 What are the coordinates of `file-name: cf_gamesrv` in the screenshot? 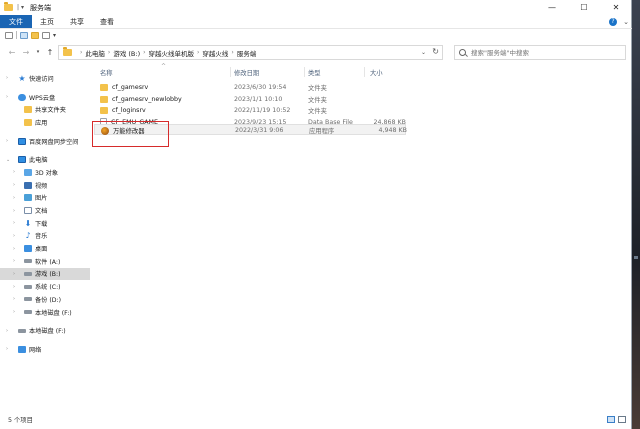 It's located at (130, 87).